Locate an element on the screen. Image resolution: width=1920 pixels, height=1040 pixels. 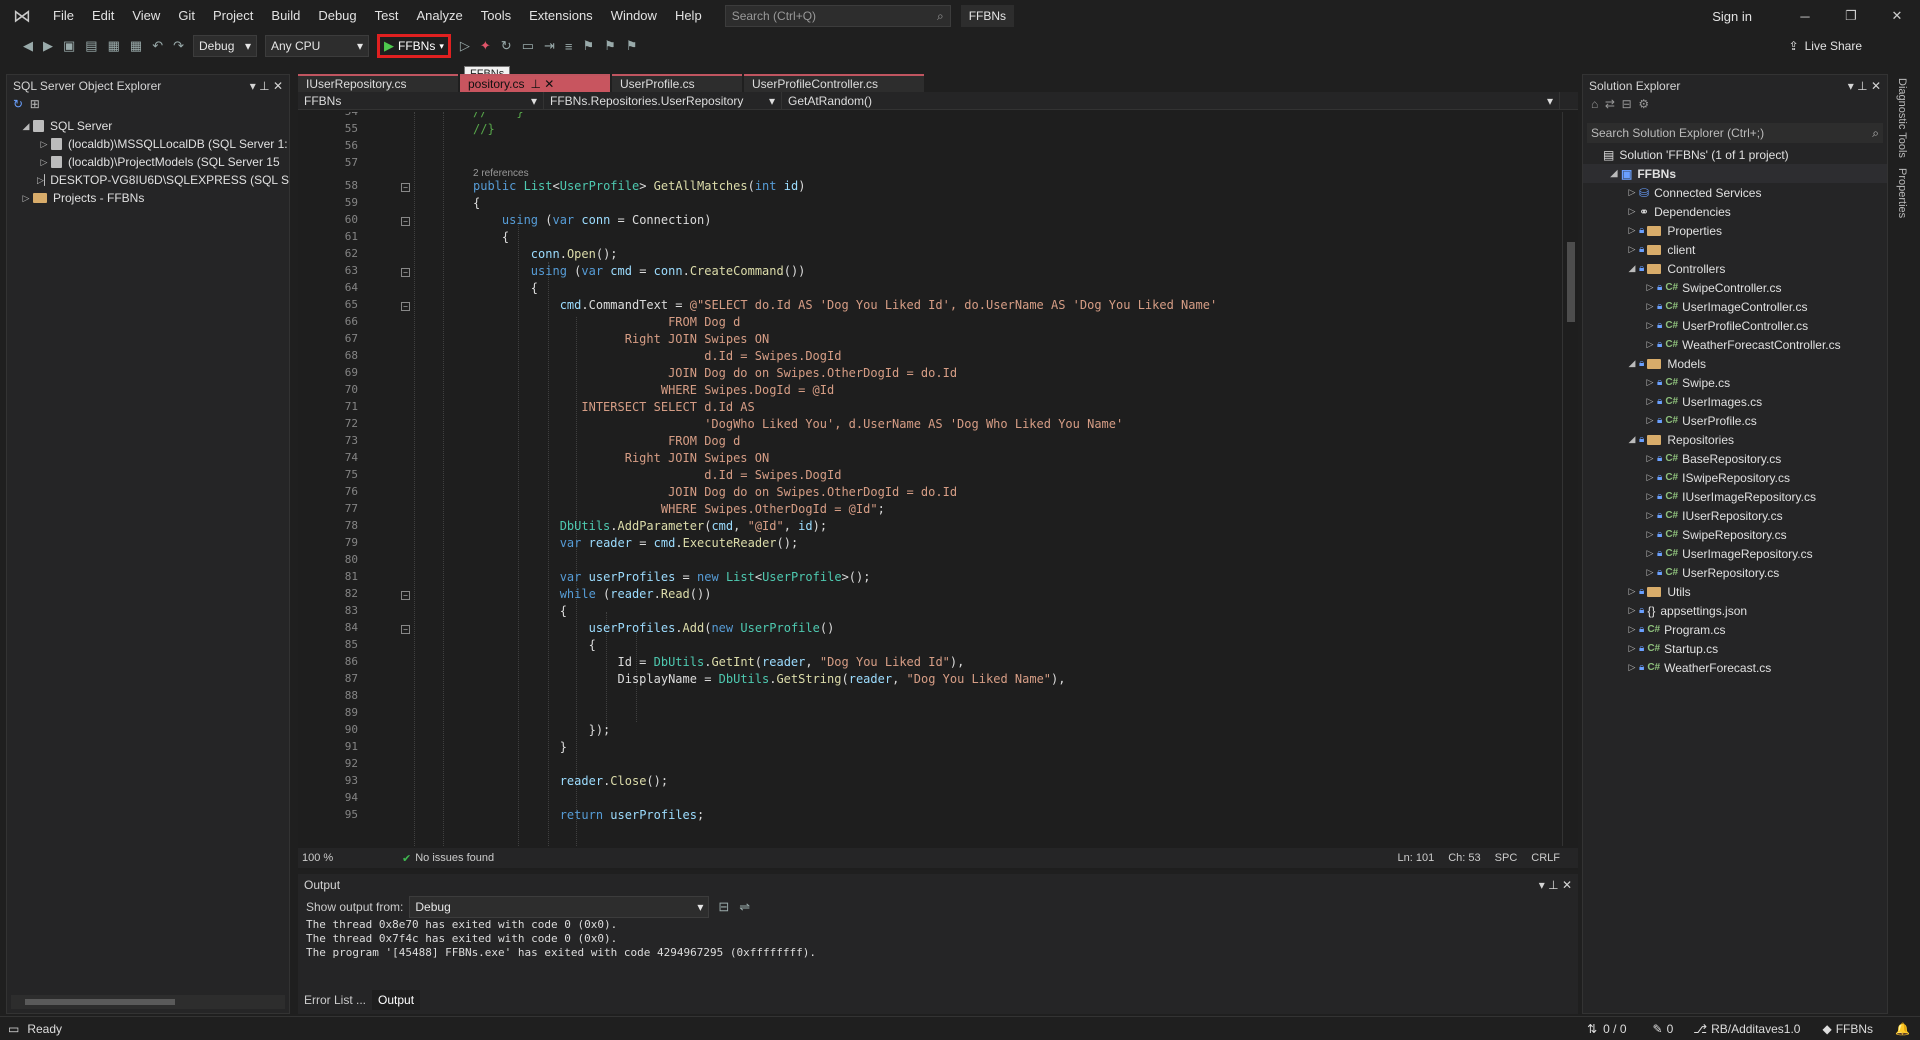
sso-tree-item: ▷ (localdb)\MSSQLLocalDB (SQL Server 1: is located at coordinates (154, 144).